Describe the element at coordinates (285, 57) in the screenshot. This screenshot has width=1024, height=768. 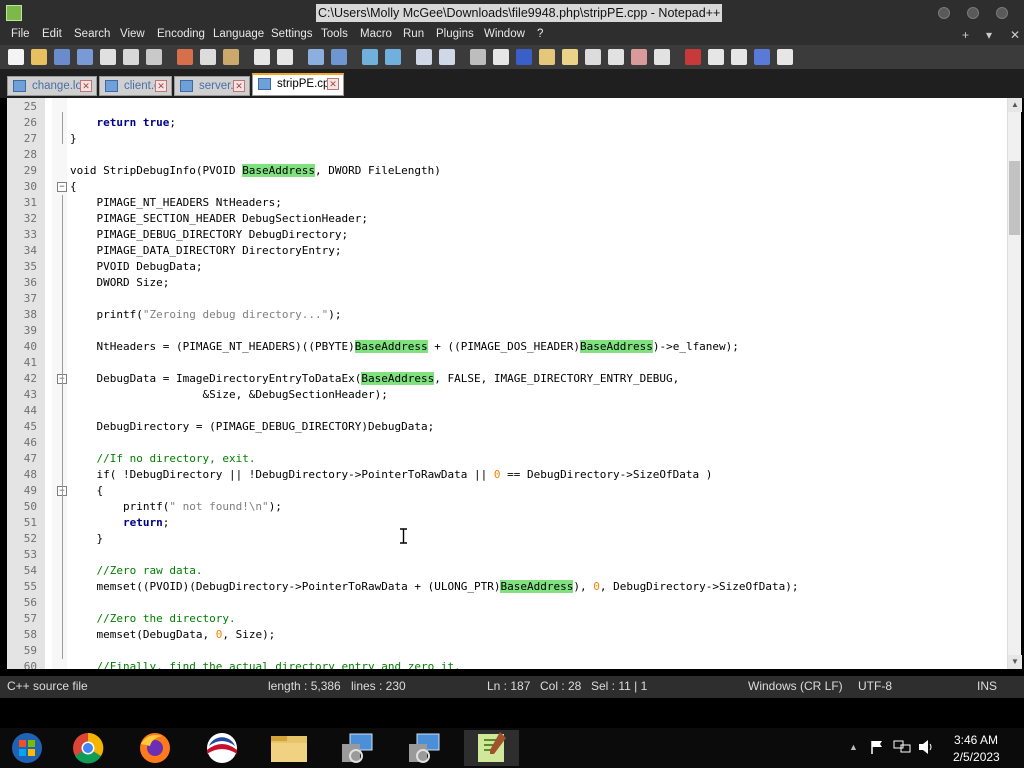
I see `redo-icon` at that location.